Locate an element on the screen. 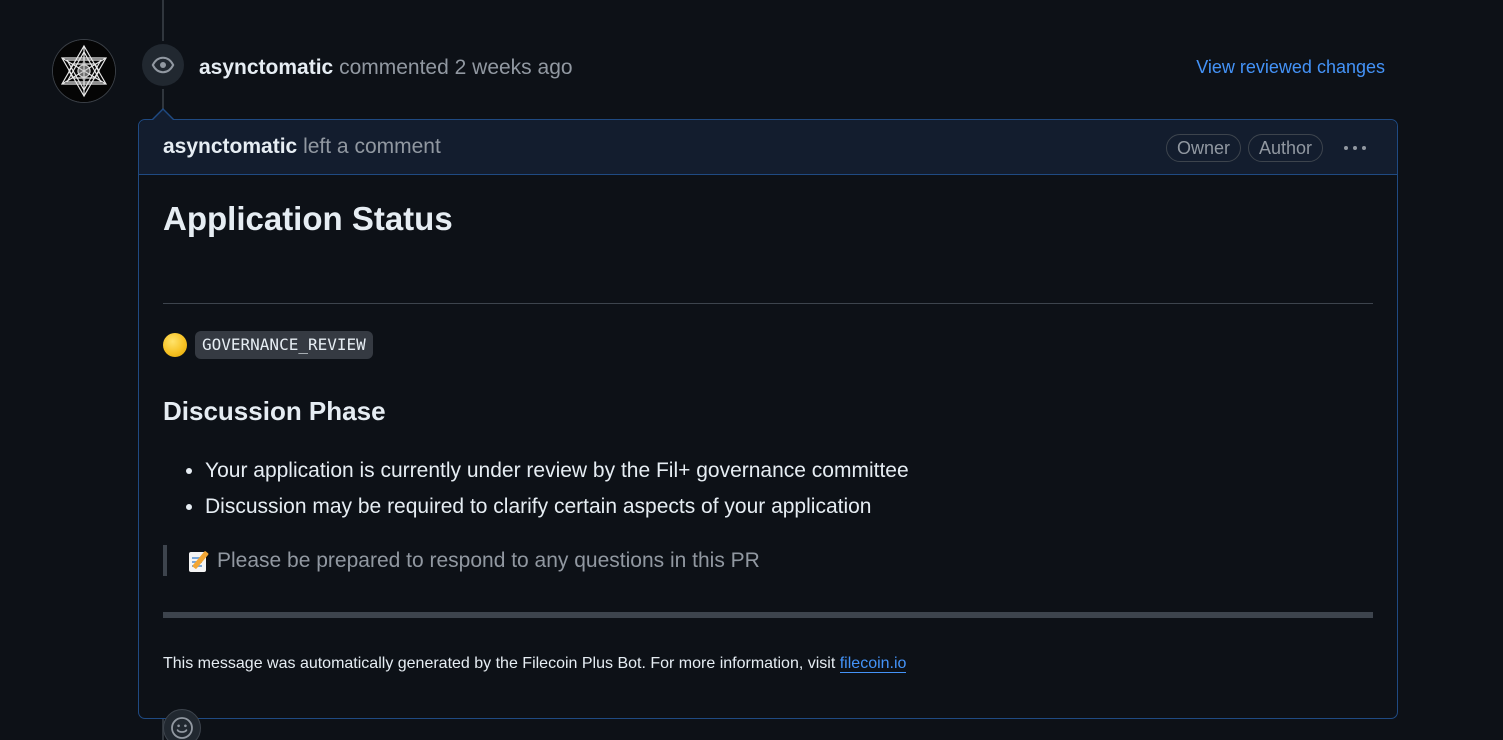 This screenshot has width=1503, height=740. comment-action: left a comment is located at coordinates (372, 146).